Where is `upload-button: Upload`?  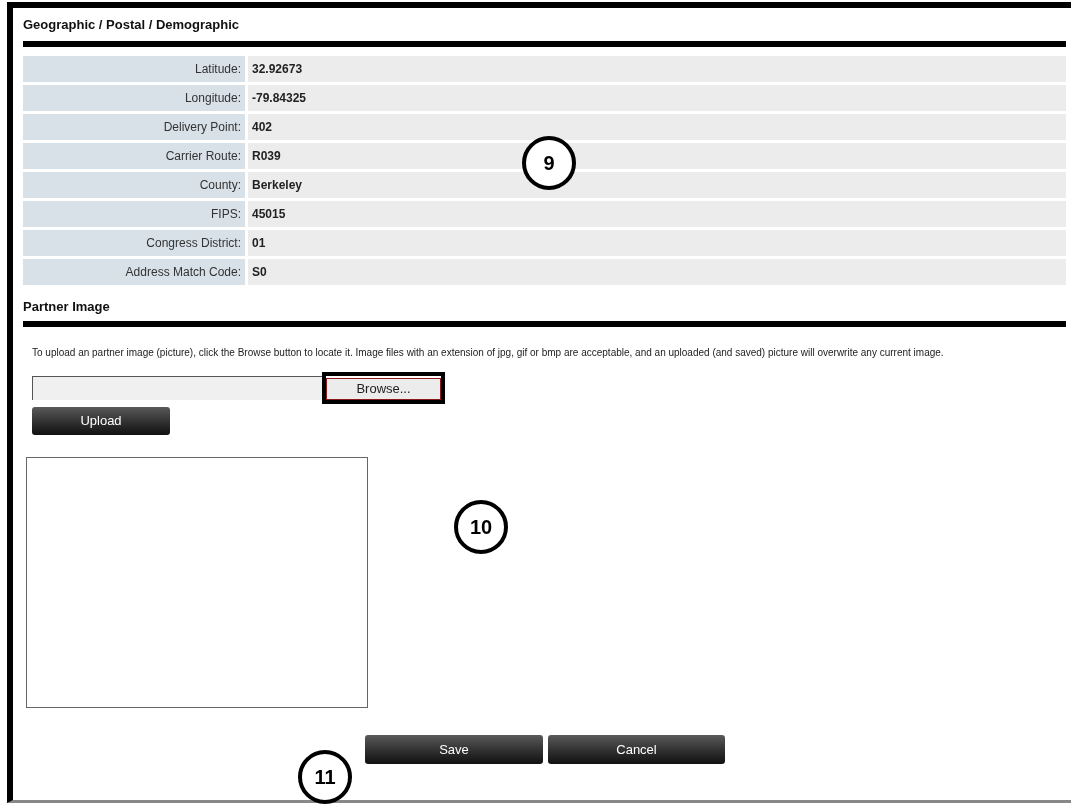 upload-button: Upload is located at coordinates (101, 421).